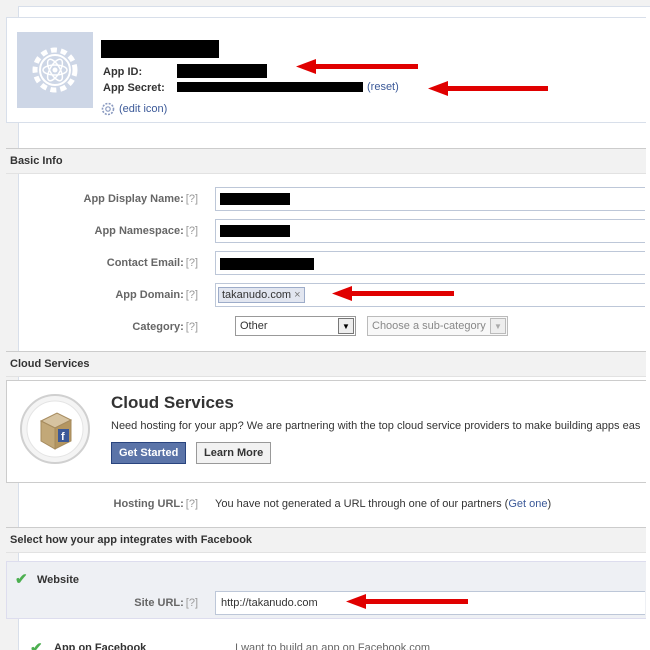 This screenshot has width=650, height=650. Describe the element at coordinates (255, 199) in the screenshot. I see `redacted-display-name` at that location.